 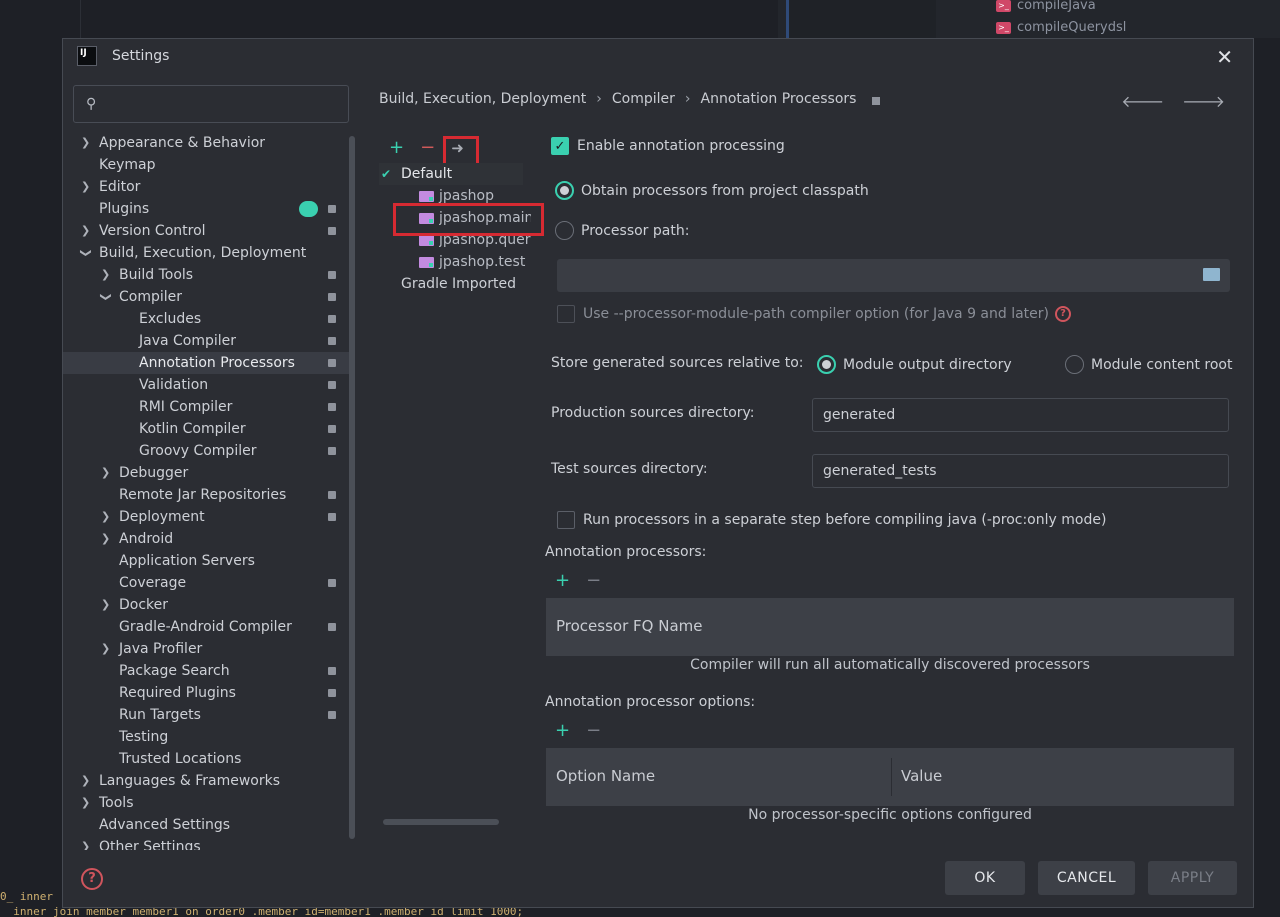 What do you see at coordinates (208, 363) in the screenshot?
I see `sidebar-item-annotation-processors: Annotation Processors` at bounding box center [208, 363].